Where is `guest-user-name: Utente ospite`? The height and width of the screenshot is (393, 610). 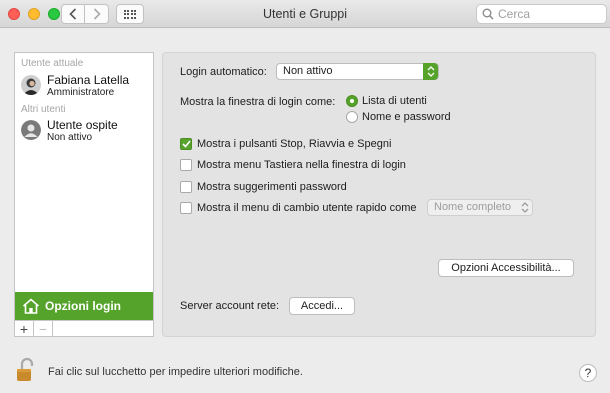 guest-user-name: Utente ospite is located at coordinates (82, 125).